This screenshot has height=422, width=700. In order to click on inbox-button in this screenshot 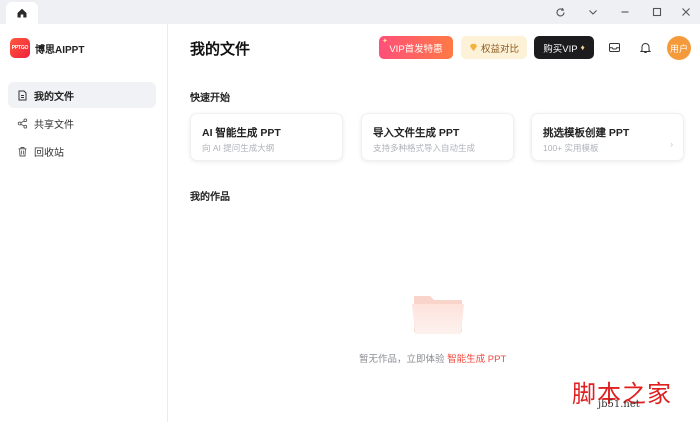, I will do `click(614, 47)`.